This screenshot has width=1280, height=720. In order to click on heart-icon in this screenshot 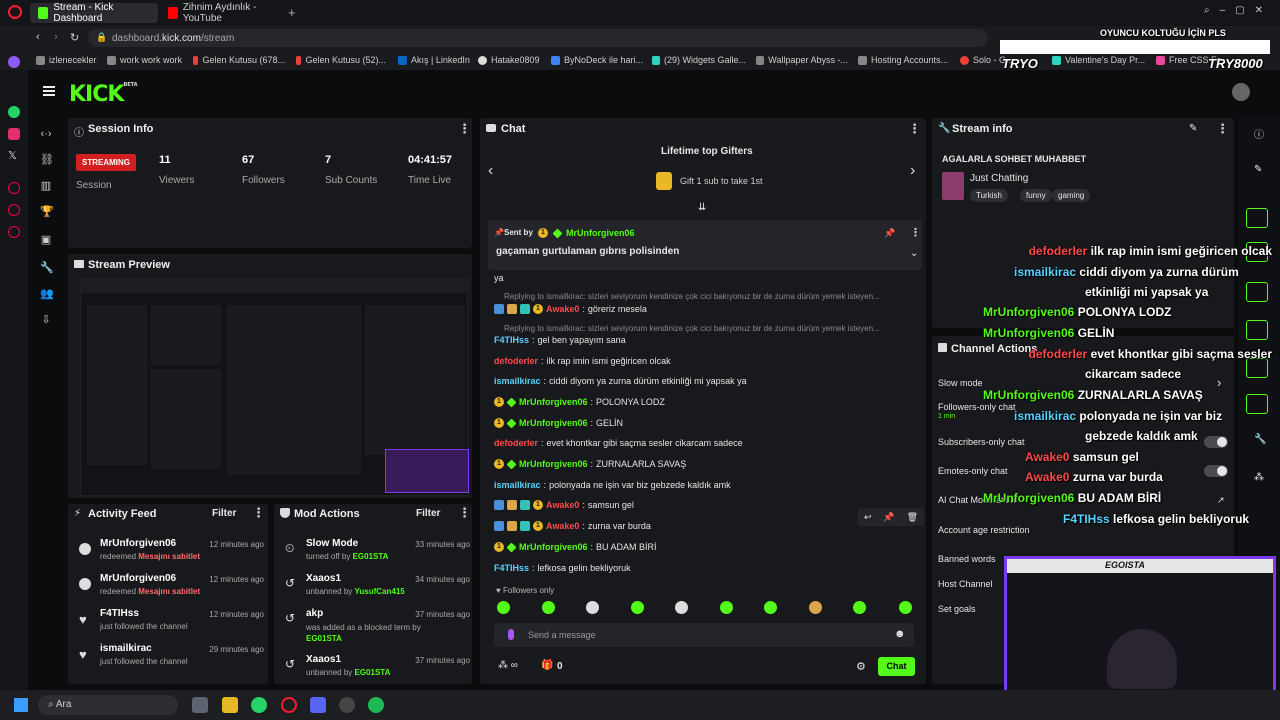, I will do `click(14, 188)`.